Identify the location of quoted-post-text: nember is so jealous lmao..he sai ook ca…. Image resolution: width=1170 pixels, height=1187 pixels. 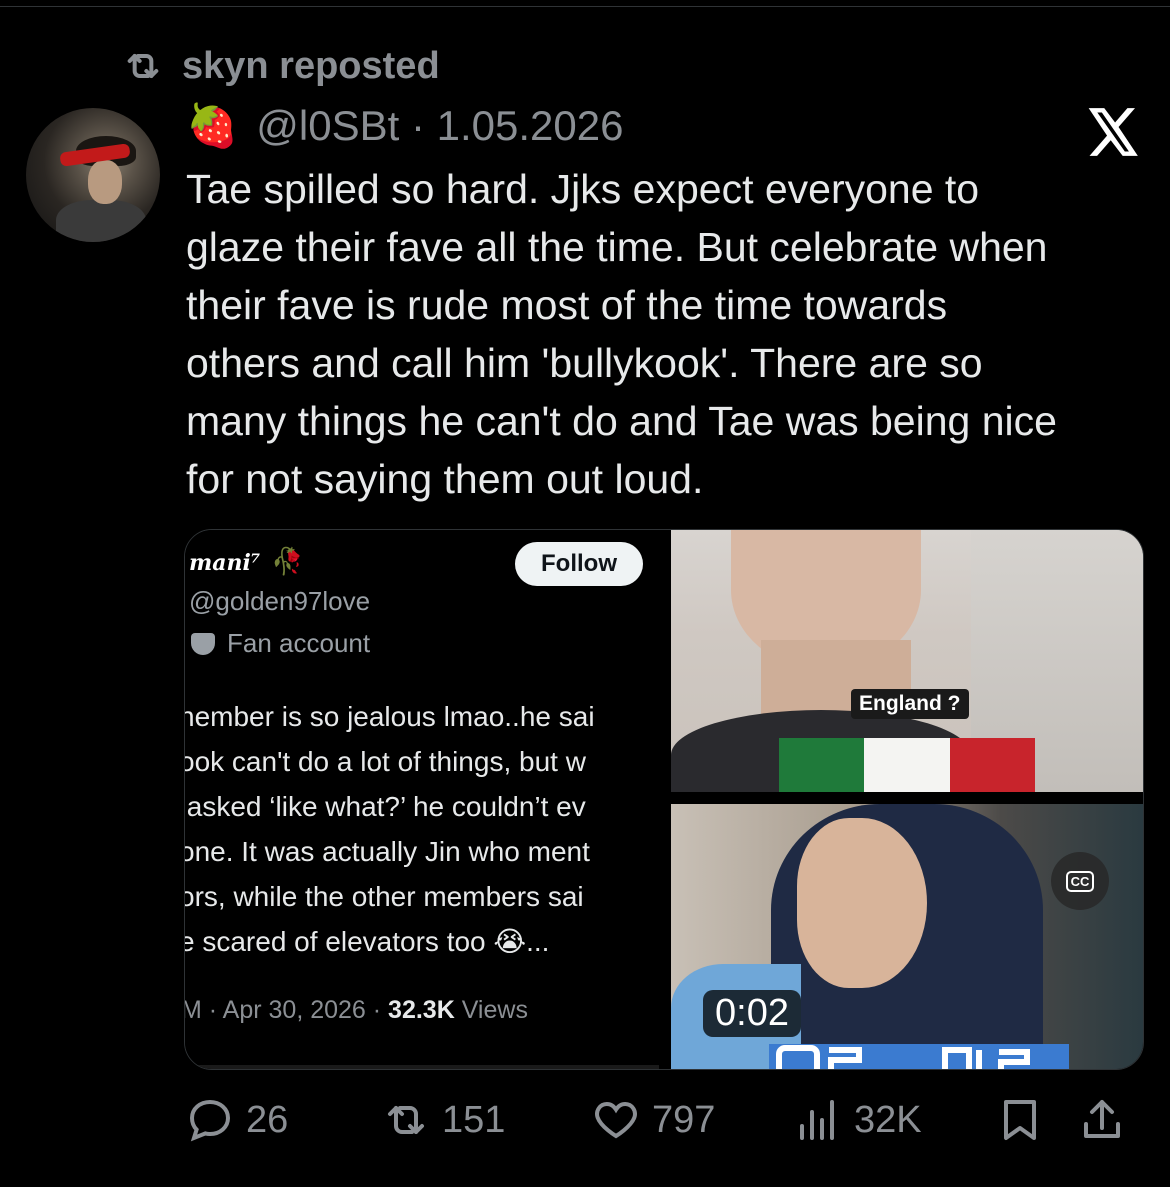
(390, 829).